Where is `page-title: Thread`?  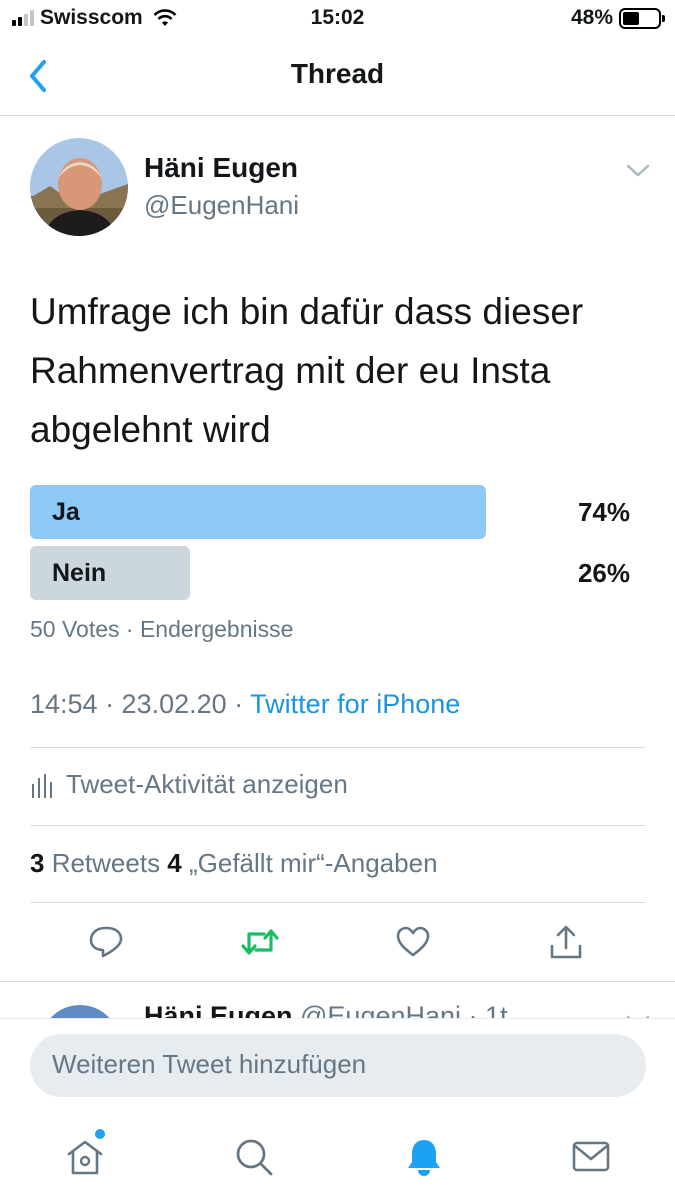
page-title: Thread is located at coordinates (337, 73).